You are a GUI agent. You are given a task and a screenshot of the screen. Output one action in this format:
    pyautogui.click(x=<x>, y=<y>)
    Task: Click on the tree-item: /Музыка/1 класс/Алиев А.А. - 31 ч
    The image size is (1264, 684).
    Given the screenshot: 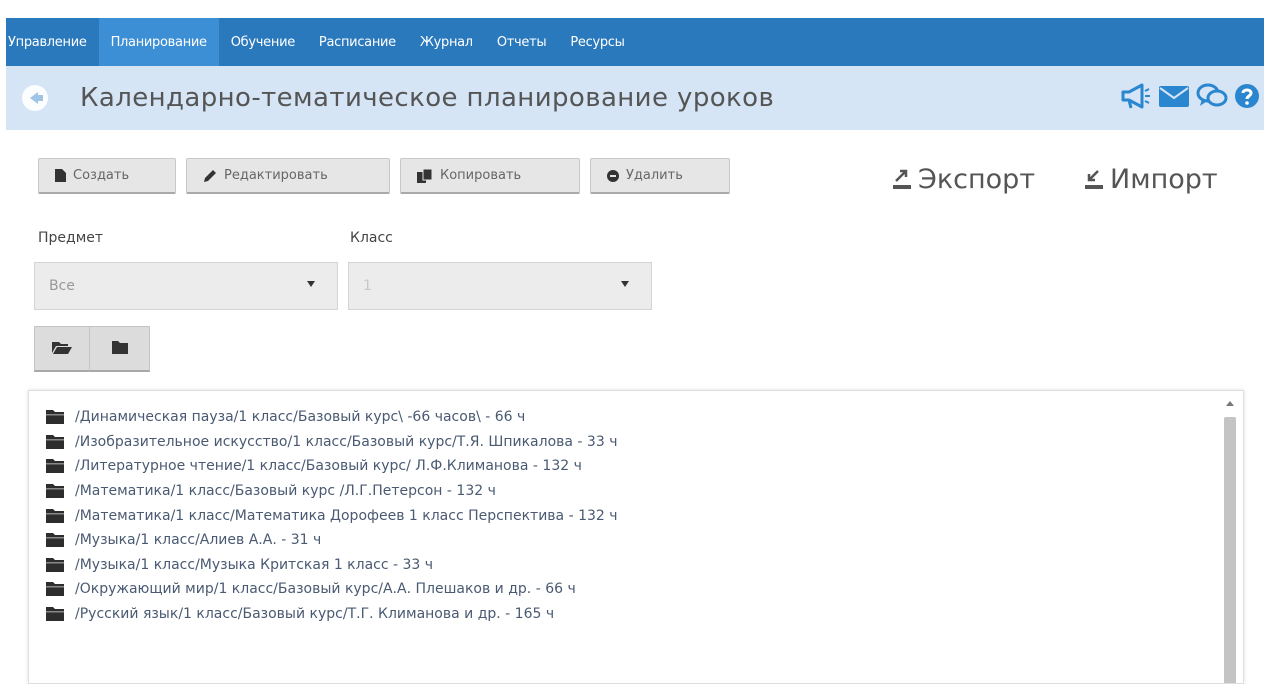 What is the action you would take?
    pyautogui.click(x=331, y=540)
    